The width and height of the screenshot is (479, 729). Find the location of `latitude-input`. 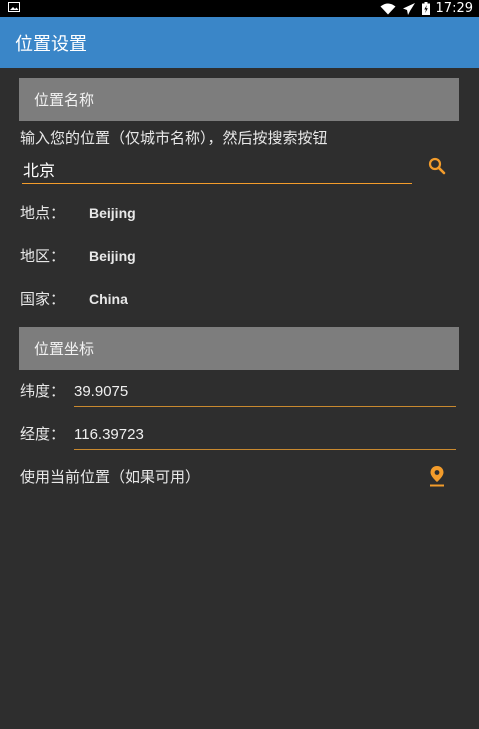

latitude-input is located at coordinates (265, 392).